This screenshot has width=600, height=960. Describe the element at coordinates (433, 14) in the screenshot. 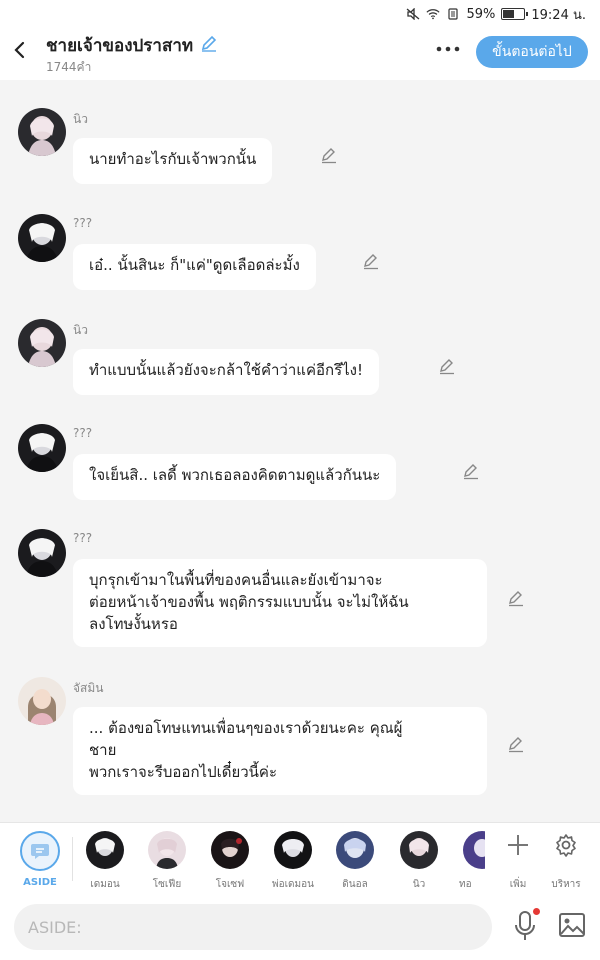

I see `wifi-icon` at that location.